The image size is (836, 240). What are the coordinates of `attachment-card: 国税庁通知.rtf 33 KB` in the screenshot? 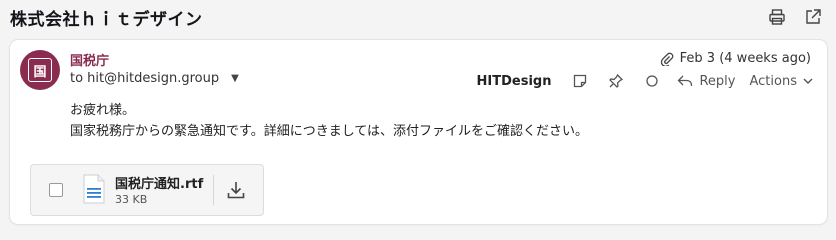 It's located at (147, 190).